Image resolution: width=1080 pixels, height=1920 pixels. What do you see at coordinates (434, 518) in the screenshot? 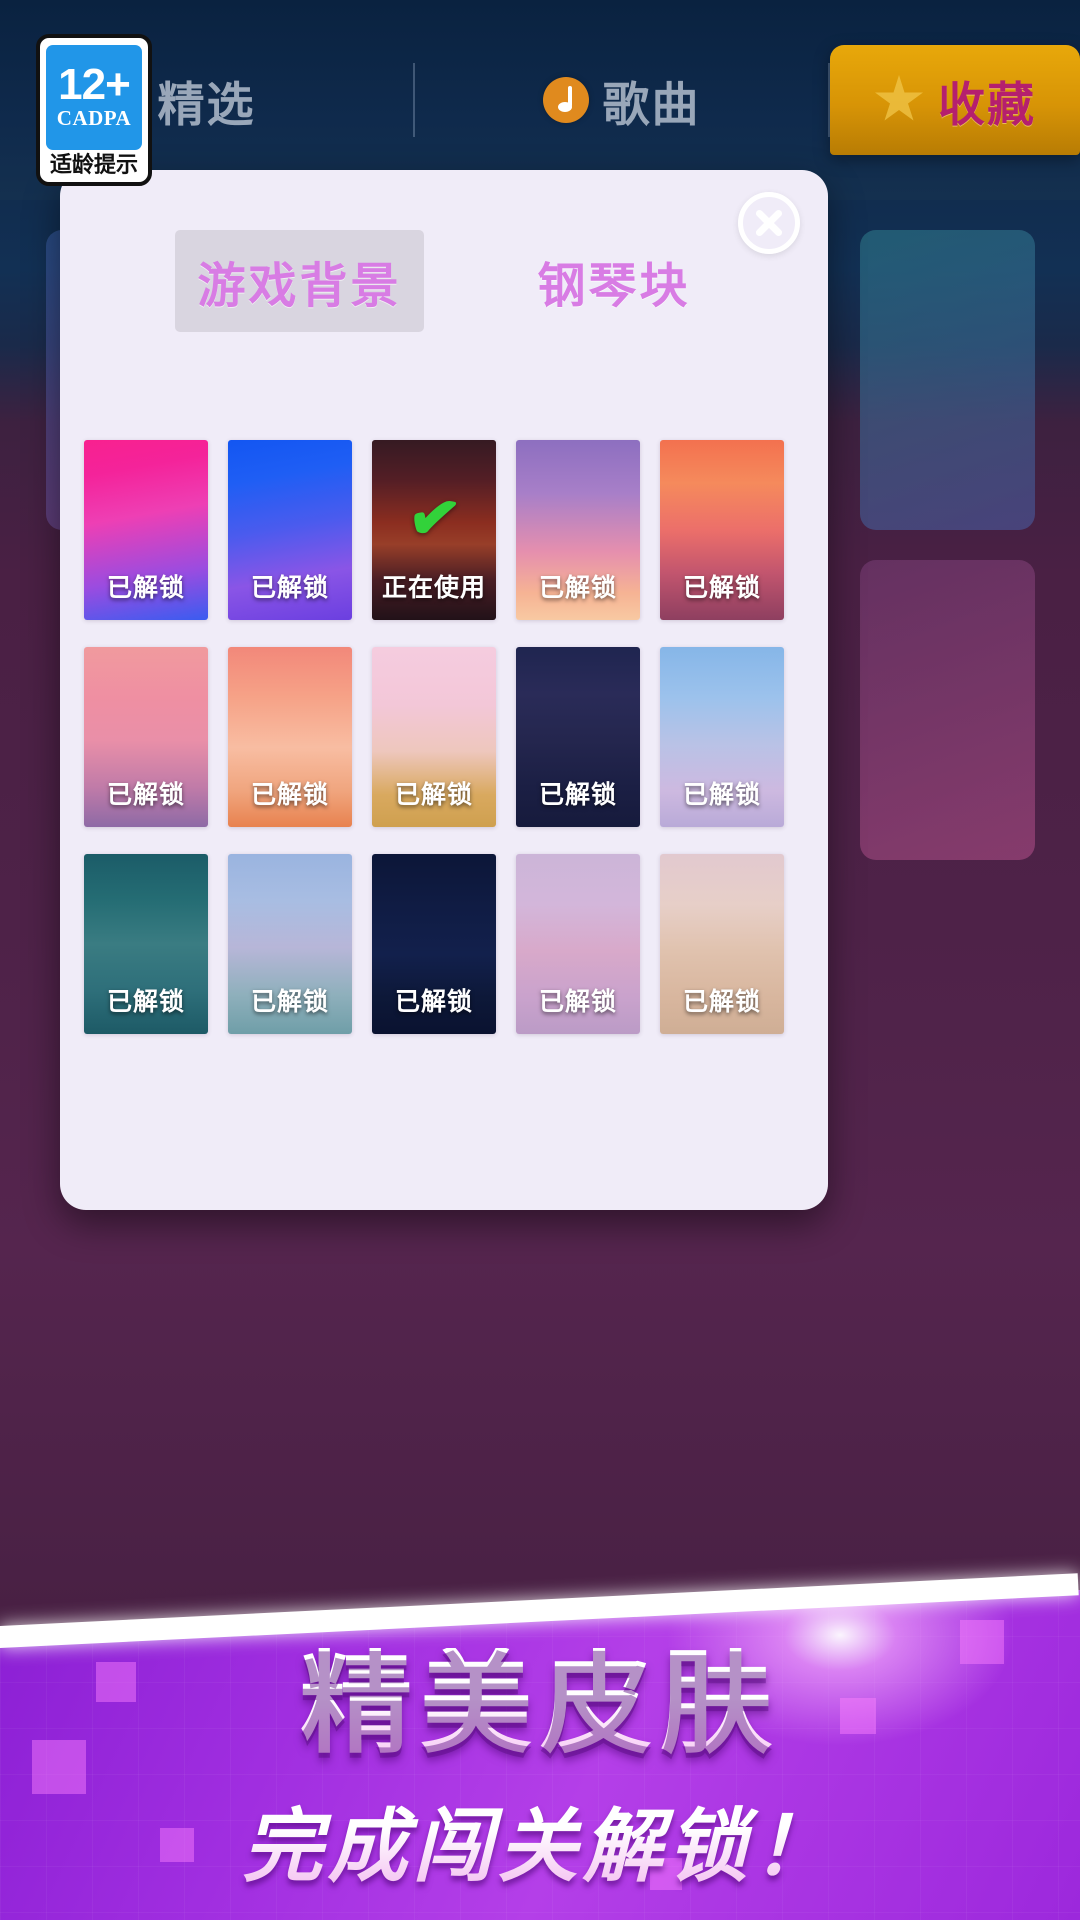
I see `check-icon: ✔` at bounding box center [434, 518].